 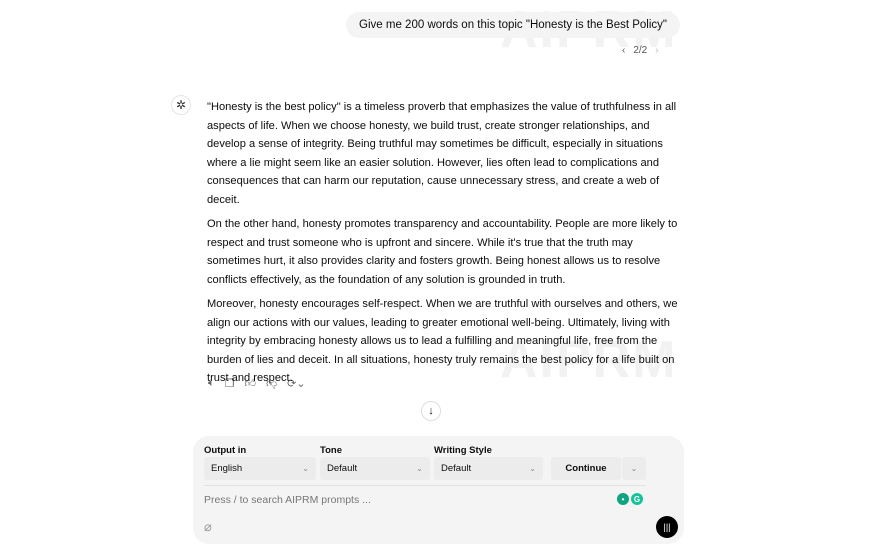 I want to click on divider, so click(x=425, y=485).